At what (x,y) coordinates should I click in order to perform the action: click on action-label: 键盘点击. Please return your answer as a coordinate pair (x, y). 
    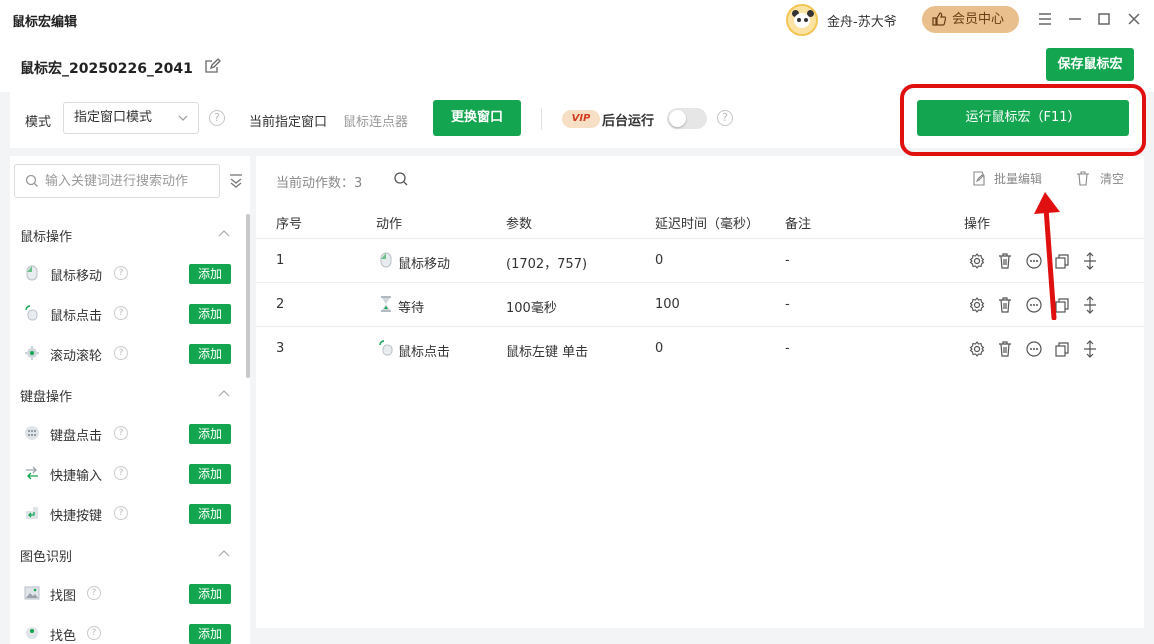
    Looking at the image, I should click on (76, 436).